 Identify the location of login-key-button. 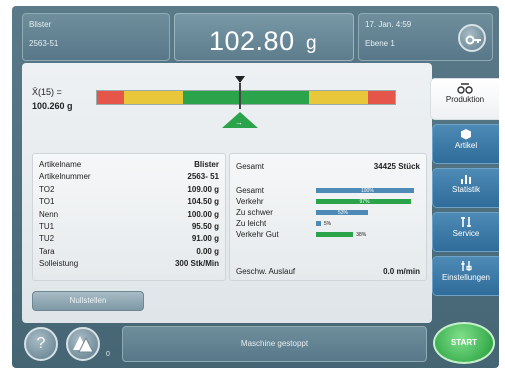
(472, 38).